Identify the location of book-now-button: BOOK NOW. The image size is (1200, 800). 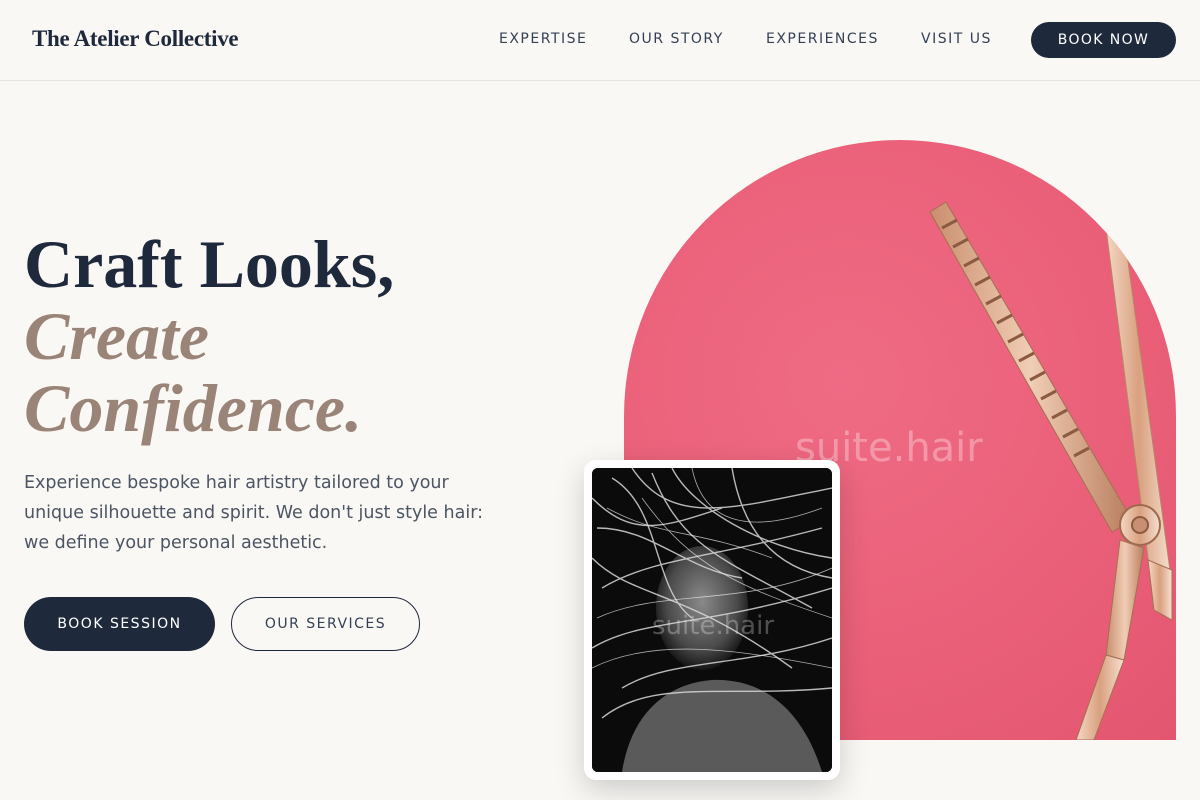
(1103, 40).